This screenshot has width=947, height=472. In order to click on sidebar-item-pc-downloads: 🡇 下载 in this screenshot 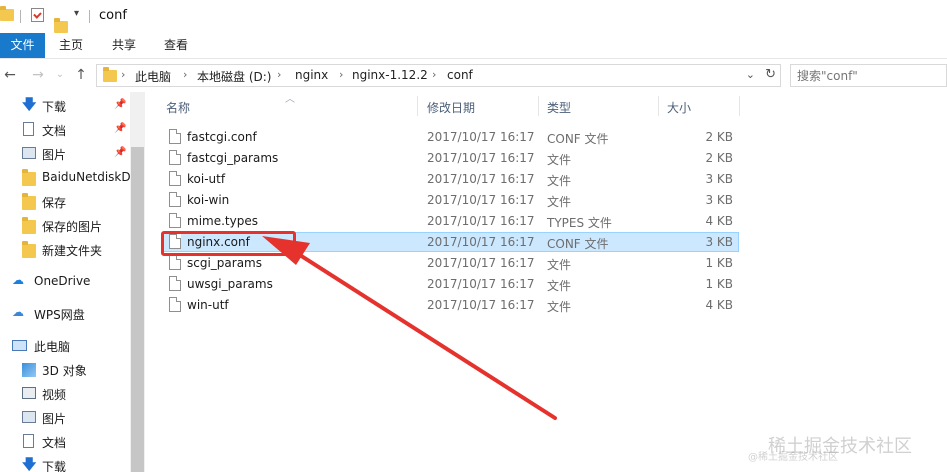, I will do `click(65, 463)`.